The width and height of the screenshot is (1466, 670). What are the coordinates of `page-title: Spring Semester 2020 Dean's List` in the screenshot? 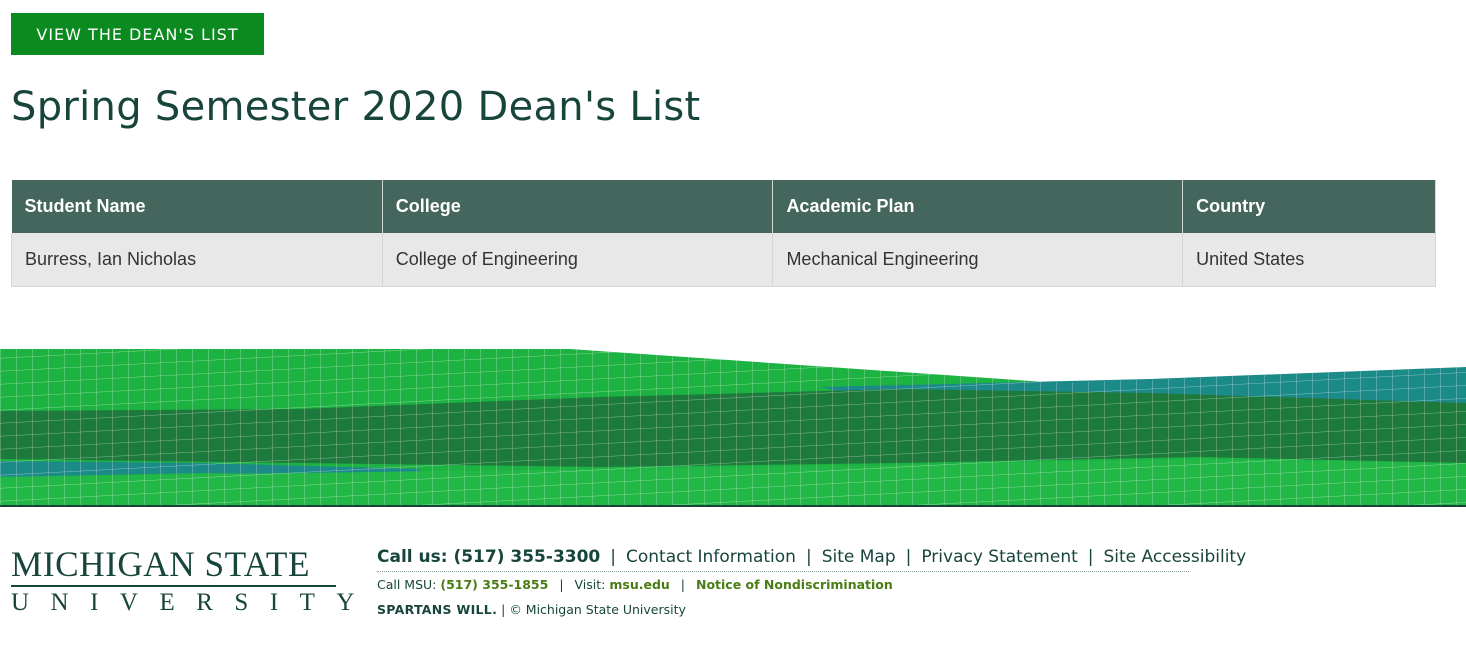 It's located at (356, 107).